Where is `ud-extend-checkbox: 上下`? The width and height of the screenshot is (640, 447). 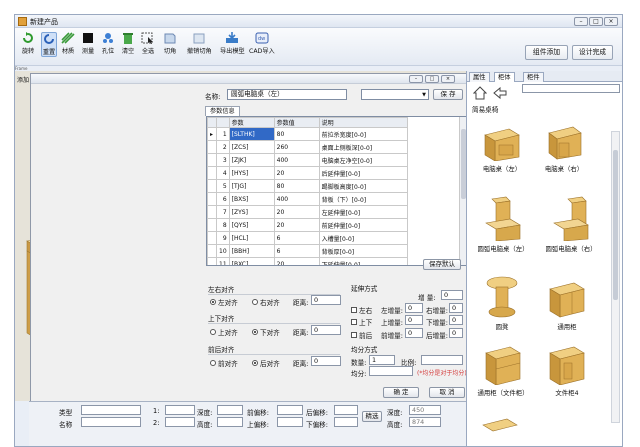
ud-extend-checkbox: 上下 is located at coordinates (361, 322).